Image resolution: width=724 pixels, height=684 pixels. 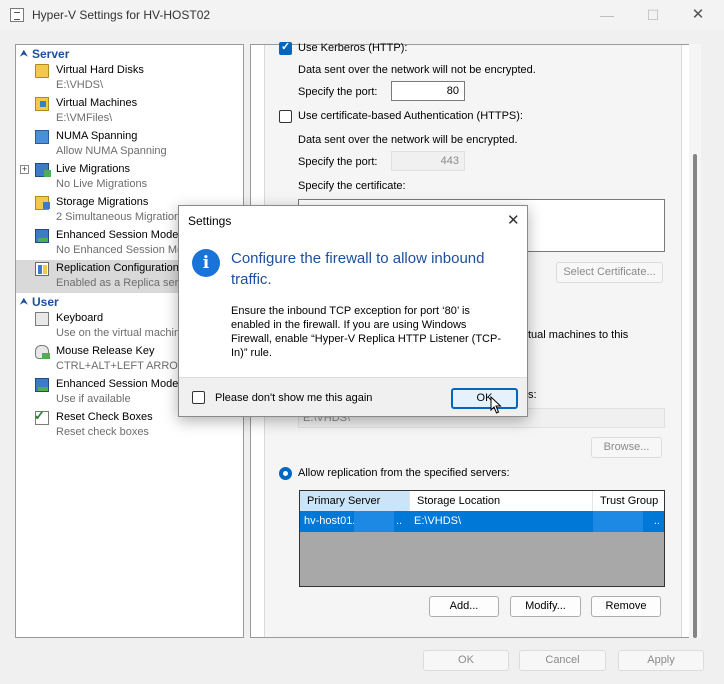 What do you see at coordinates (661, 660) in the screenshot?
I see `apply-button: Apply` at bounding box center [661, 660].